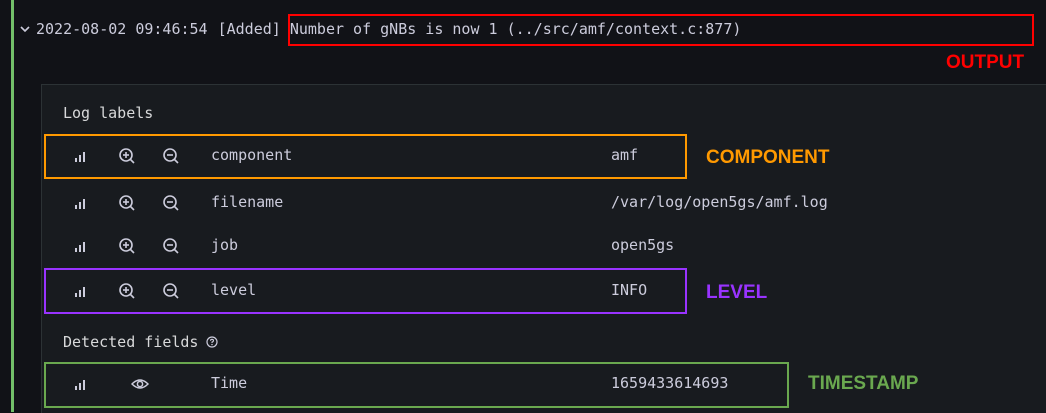  What do you see at coordinates (985, 62) in the screenshot?
I see `output-annotation: OUTPUT` at bounding box center [985, 62].